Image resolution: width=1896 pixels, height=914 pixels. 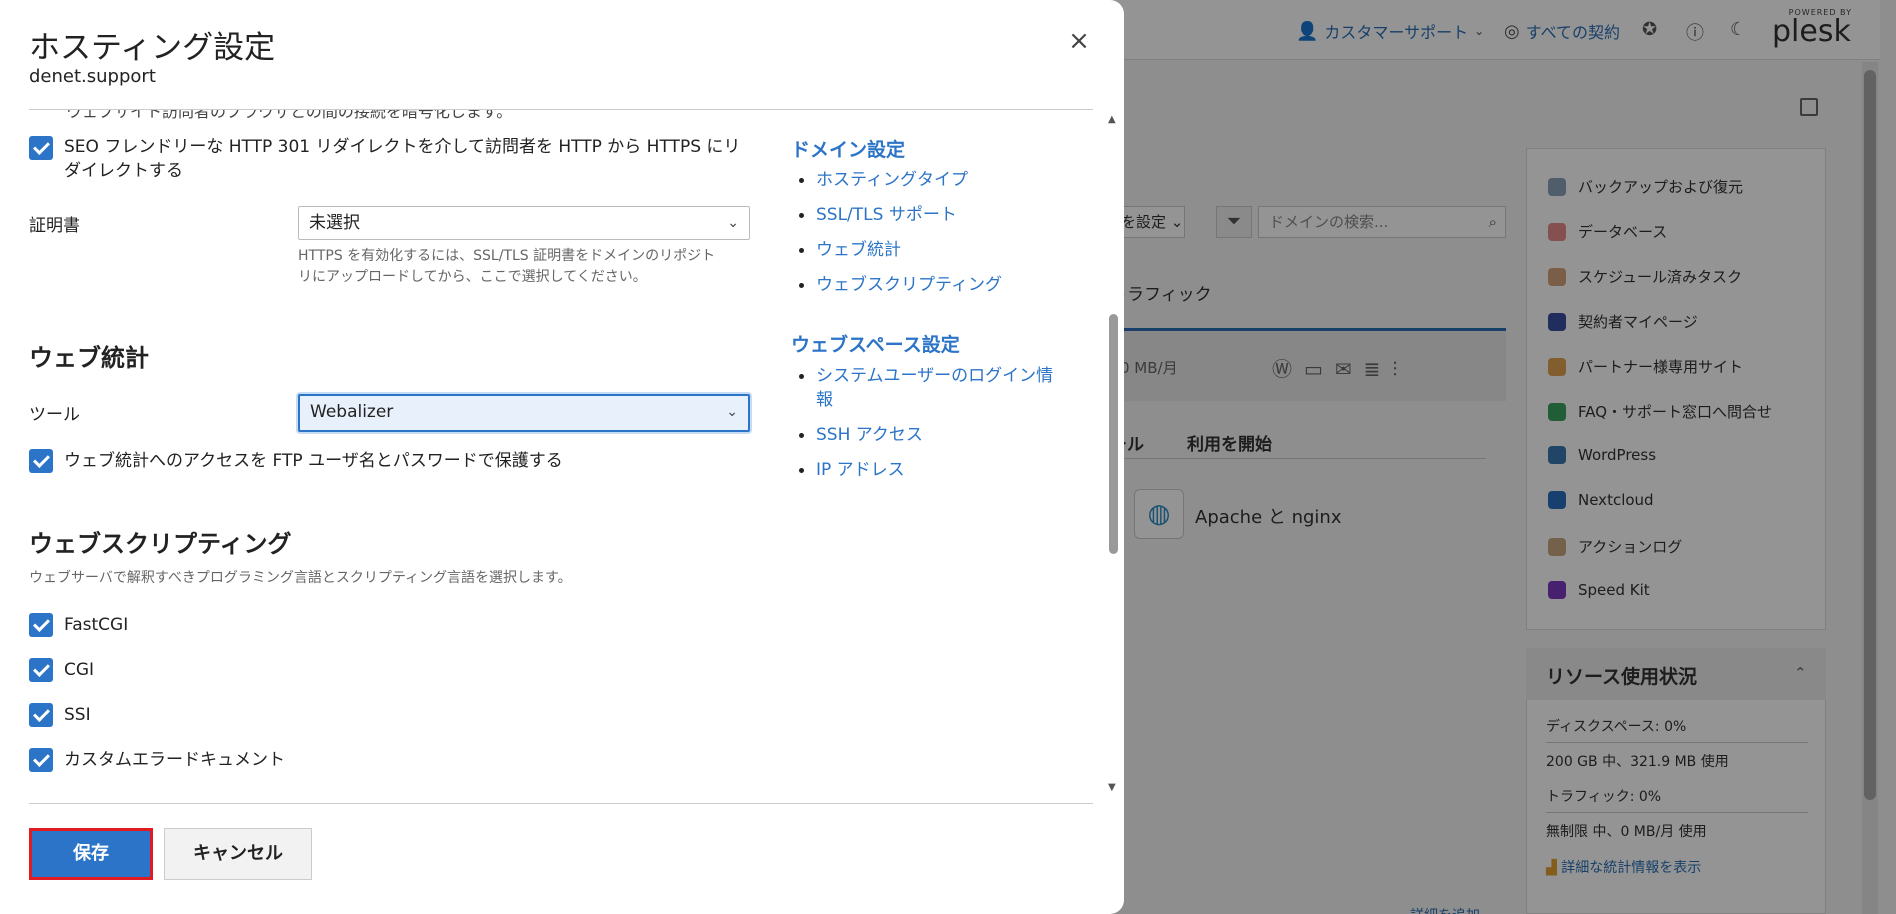 What do you see at coordinates (900, 285) in the screenshot?
I see `toc-scripting: ウェブスクリプティング` at bounding box center [900, 285].